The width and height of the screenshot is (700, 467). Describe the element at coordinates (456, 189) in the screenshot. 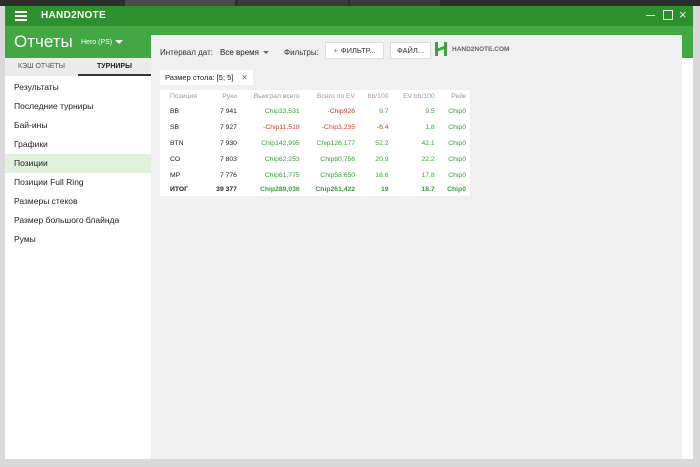

I see `cell-total-rake: Chip0` at that location.